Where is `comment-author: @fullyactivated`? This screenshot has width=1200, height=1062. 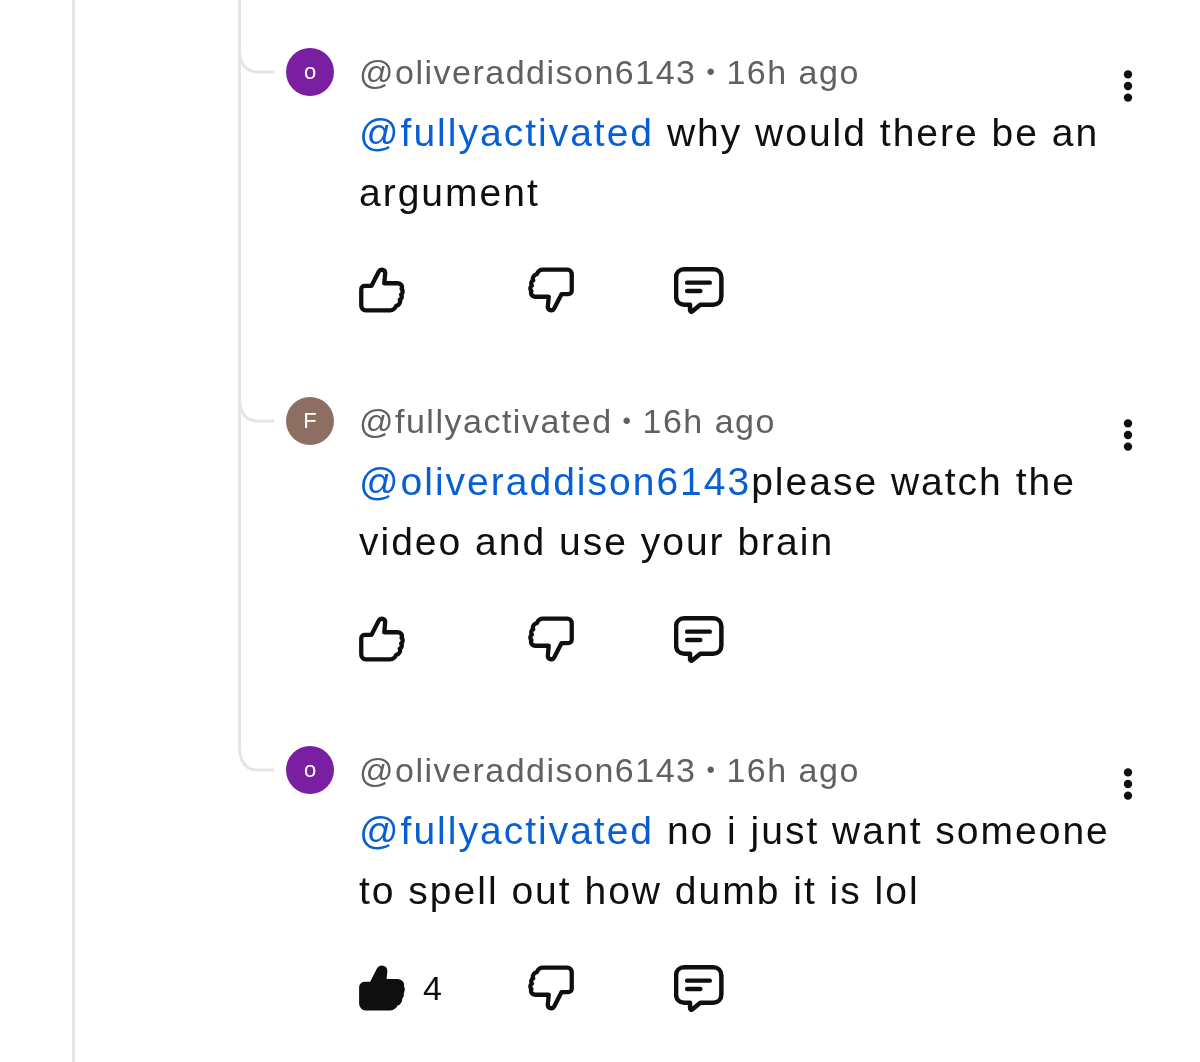
comment-author: @fullyactivated is located at coordinates (486, 421).